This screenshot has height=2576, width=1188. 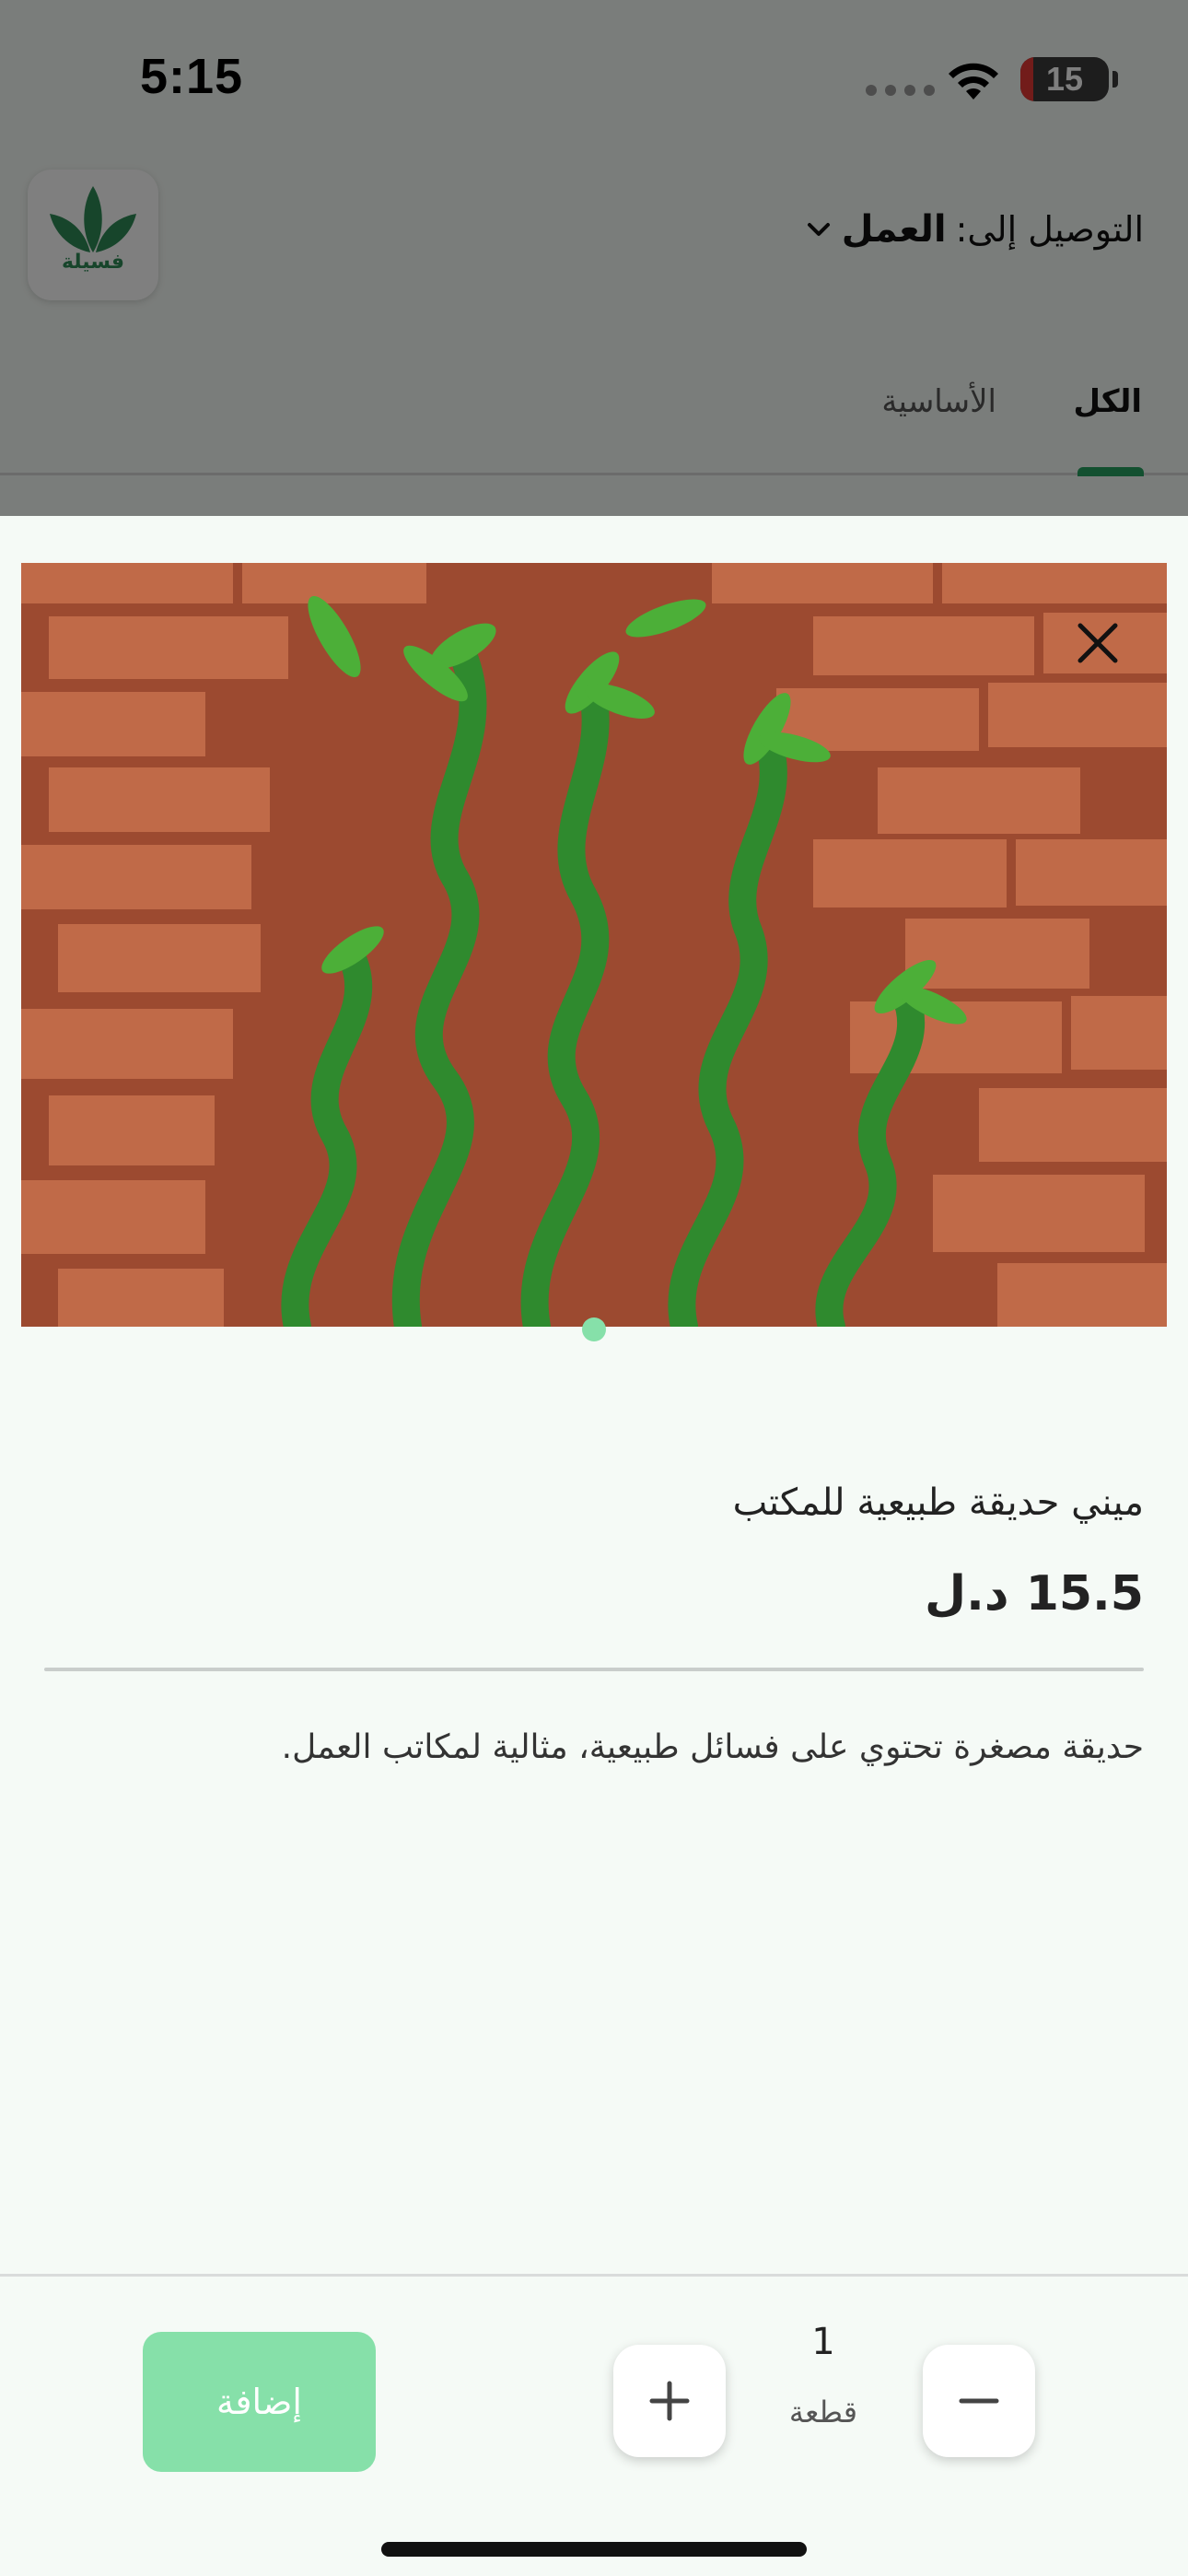 I want to click on minus-icon, so click(x=979, y=2401).